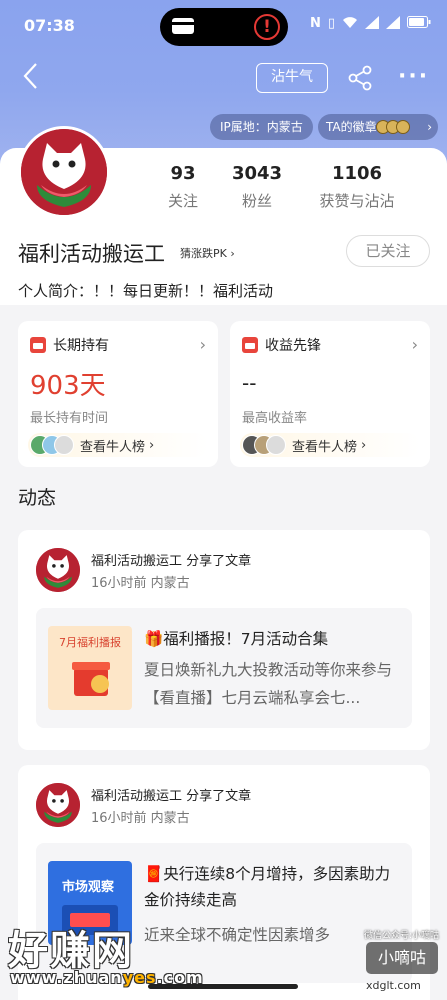 The image size is (447, 1000). I want to click on status-time: 07:38, so click(49, 25).